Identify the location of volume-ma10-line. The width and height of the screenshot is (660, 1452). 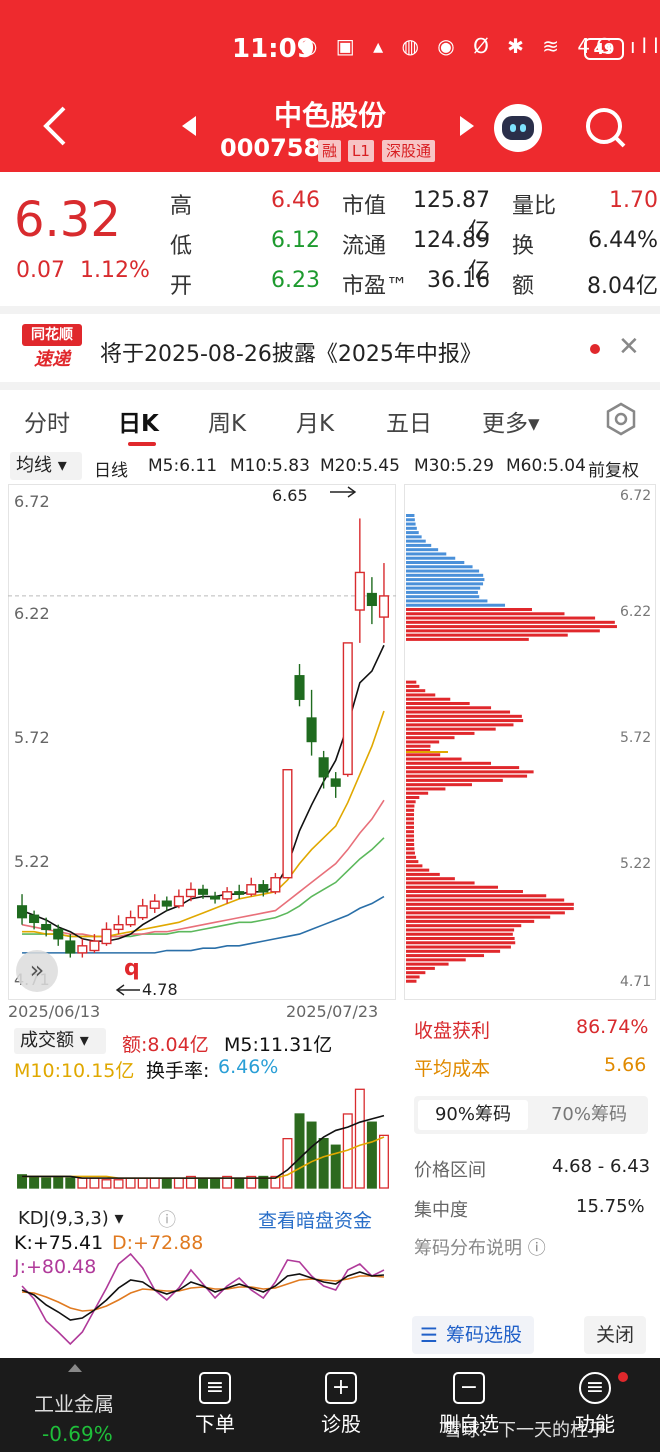
(203, 1157).